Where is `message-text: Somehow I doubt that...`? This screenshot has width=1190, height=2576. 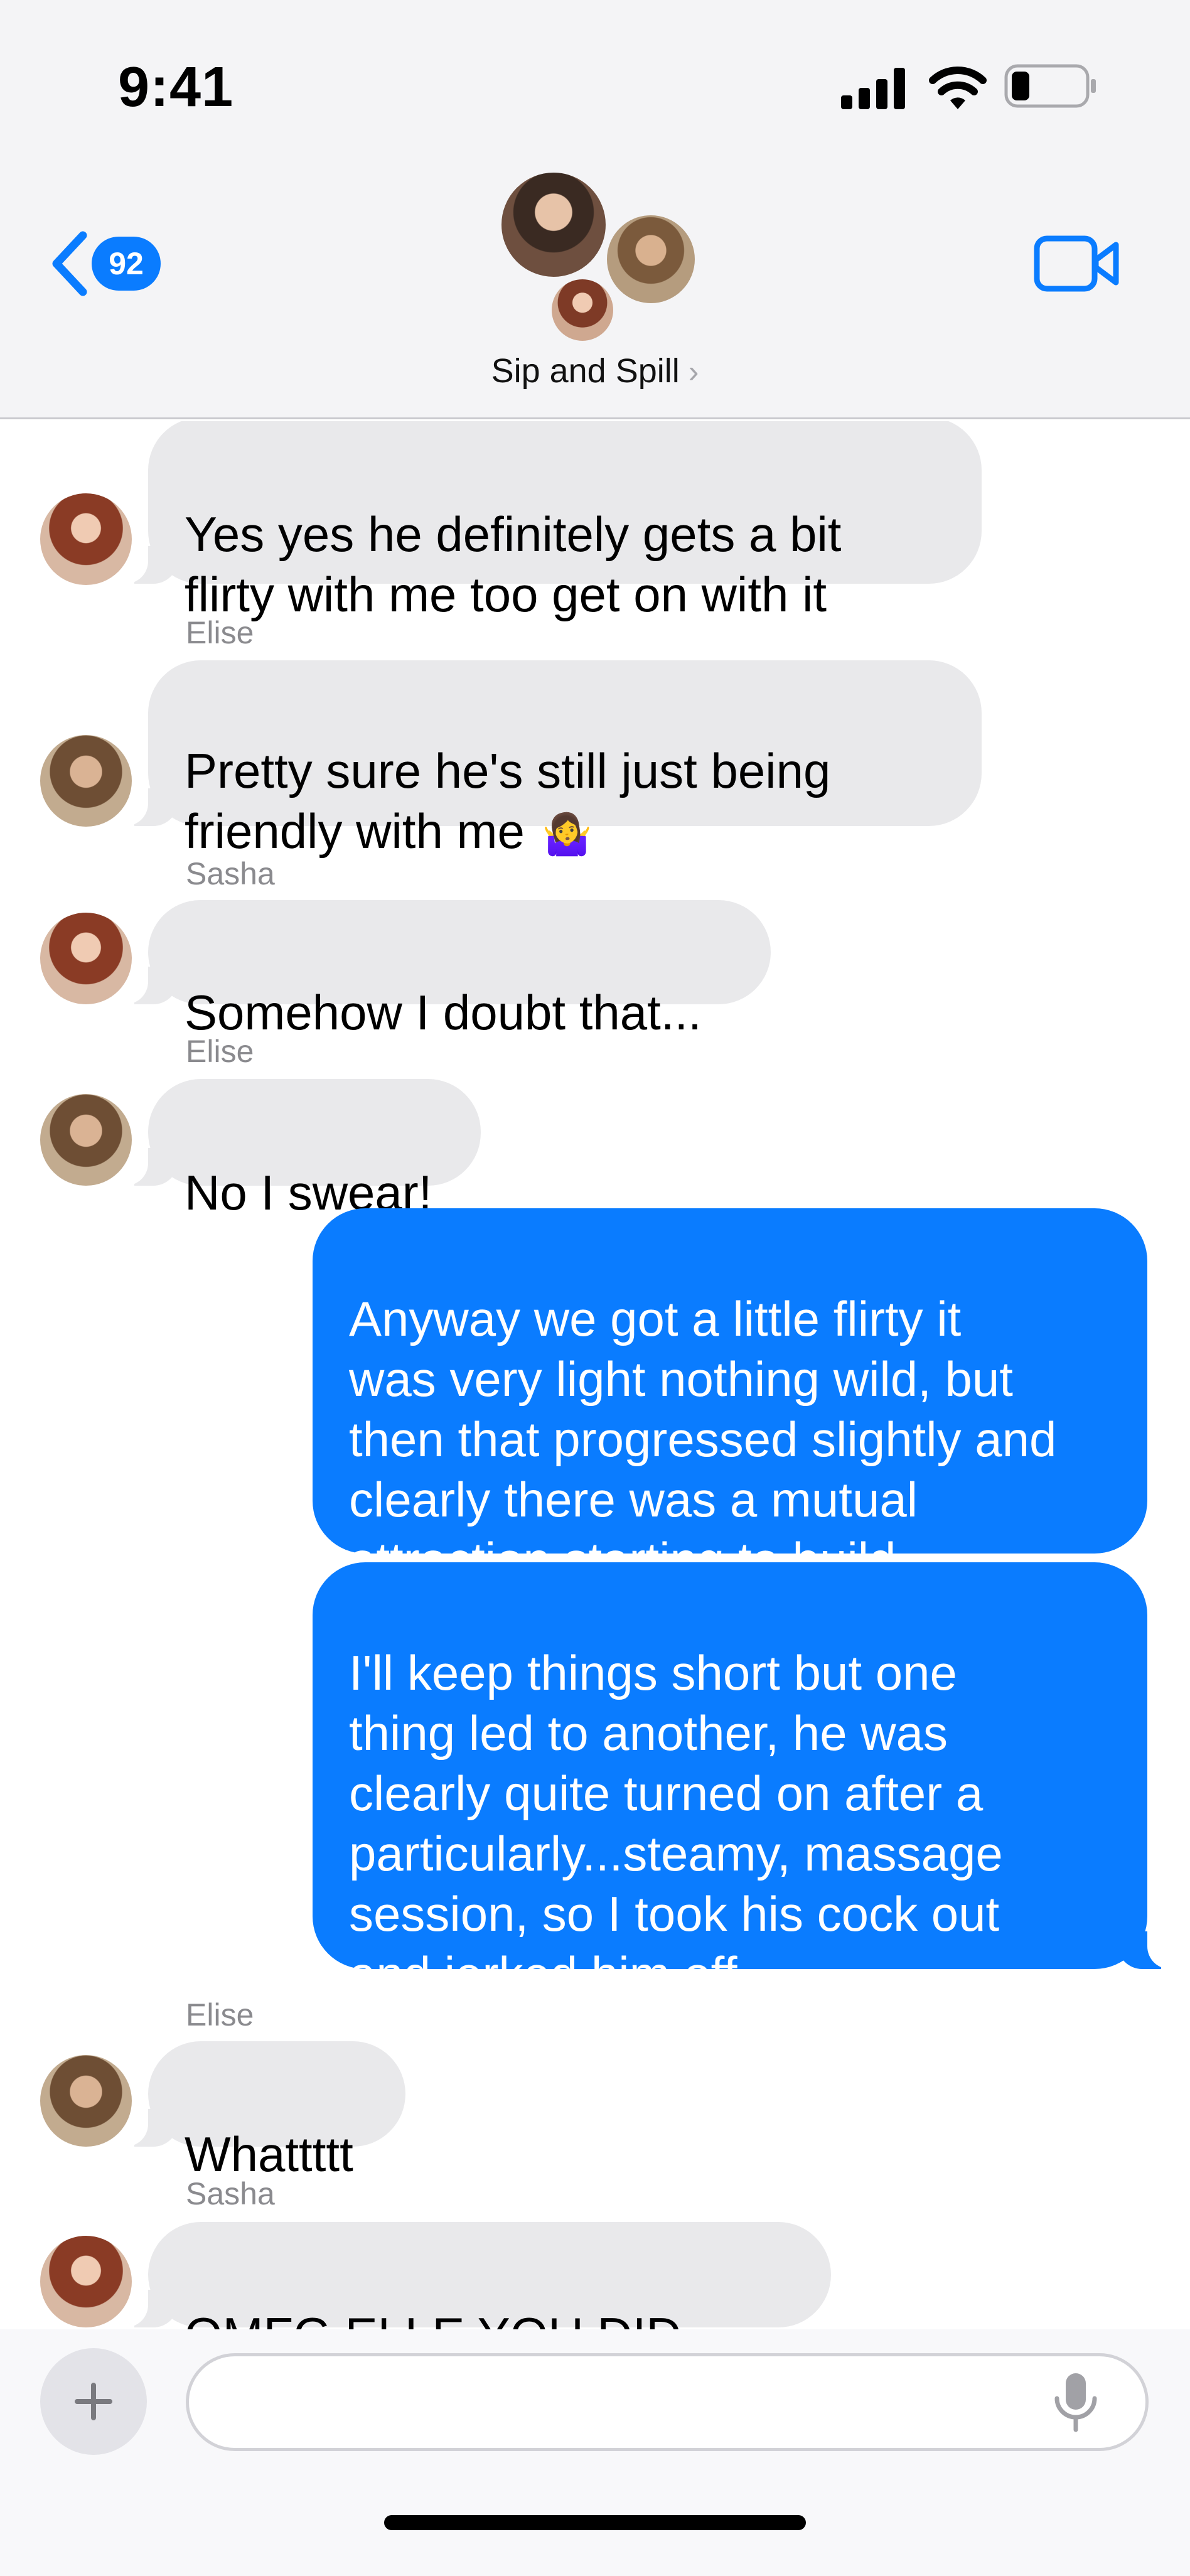 message-text: Somehow I doubt that... is located at coordinates (443, 1012).